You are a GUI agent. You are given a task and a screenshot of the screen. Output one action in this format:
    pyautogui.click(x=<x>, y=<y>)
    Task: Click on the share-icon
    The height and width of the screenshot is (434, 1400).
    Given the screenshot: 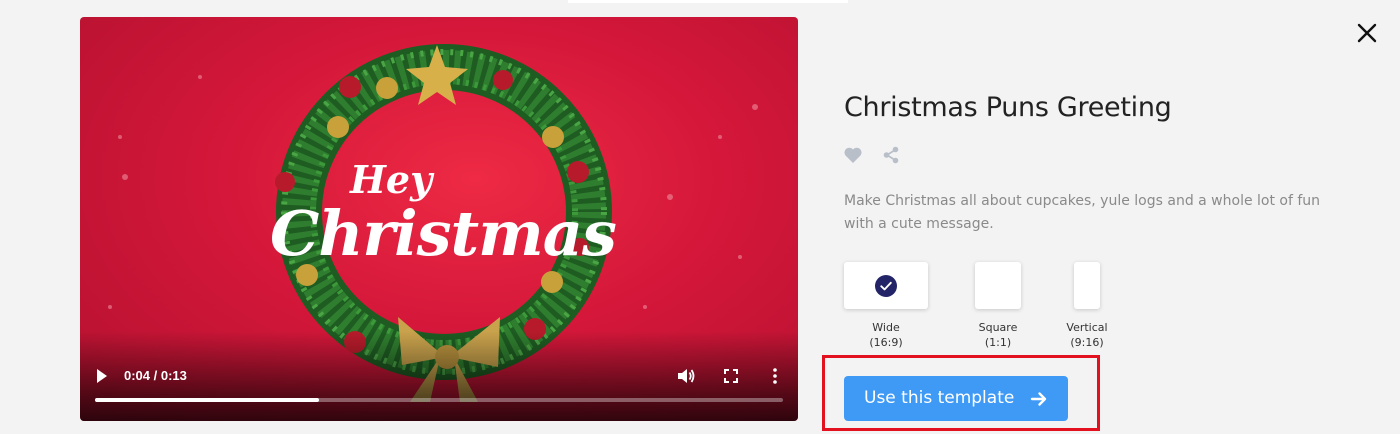 What is the action you would take?
    pyautogui.click(x=891, y=155)
    